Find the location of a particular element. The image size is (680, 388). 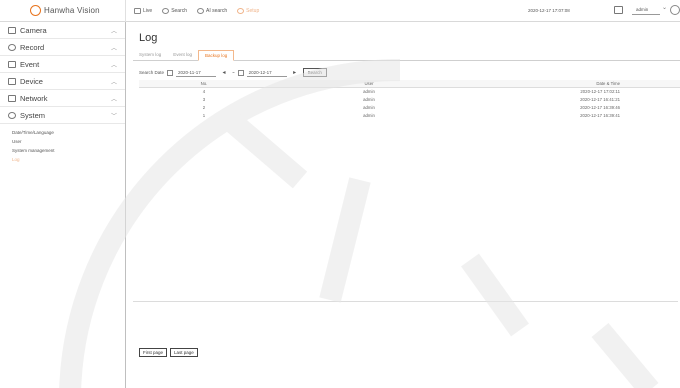

table-row: 2 admin 2020-12-17 16:39:46 is located at coordinates (409, 108).